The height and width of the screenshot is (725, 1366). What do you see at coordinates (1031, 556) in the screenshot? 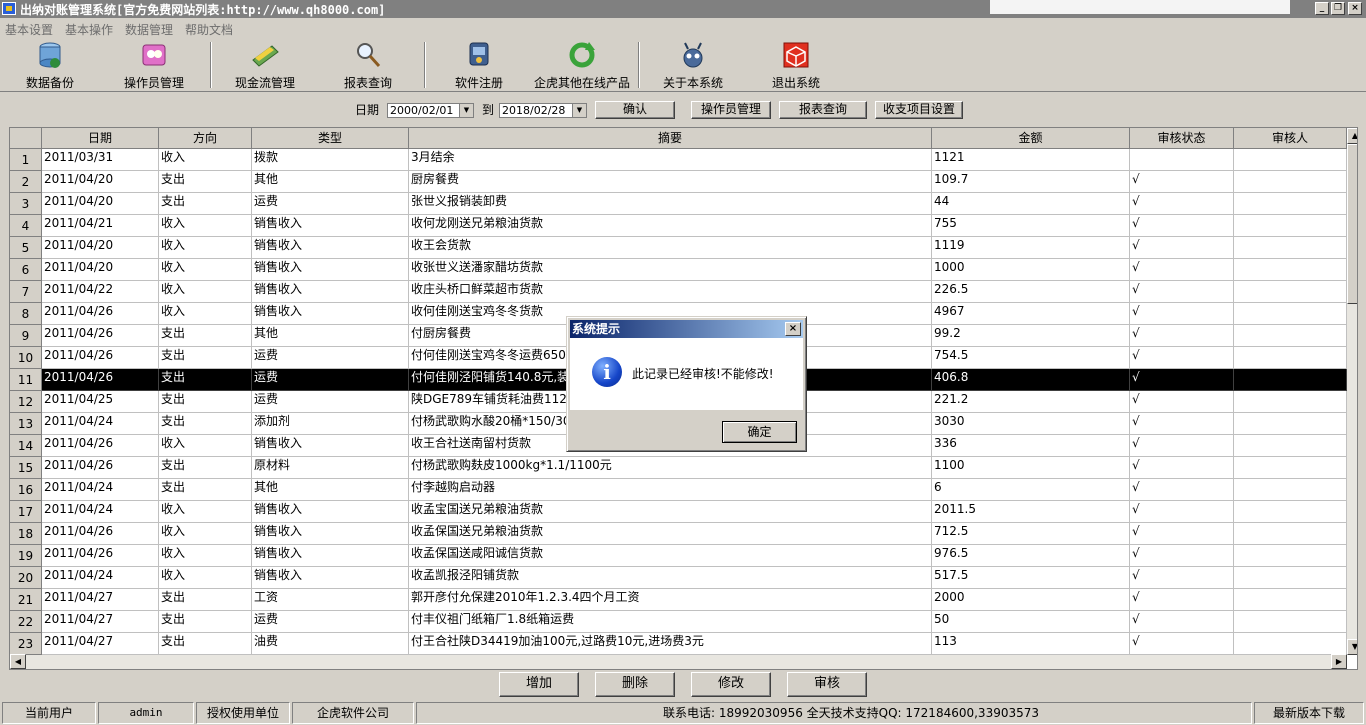
I see `cell-amount: 976.5` at bounding box center [1031, 556].